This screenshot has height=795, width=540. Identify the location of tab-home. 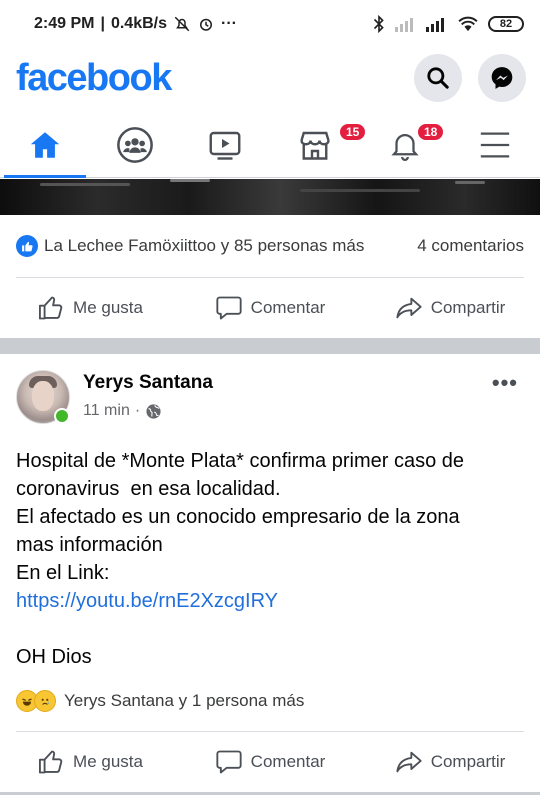
(45, 145).